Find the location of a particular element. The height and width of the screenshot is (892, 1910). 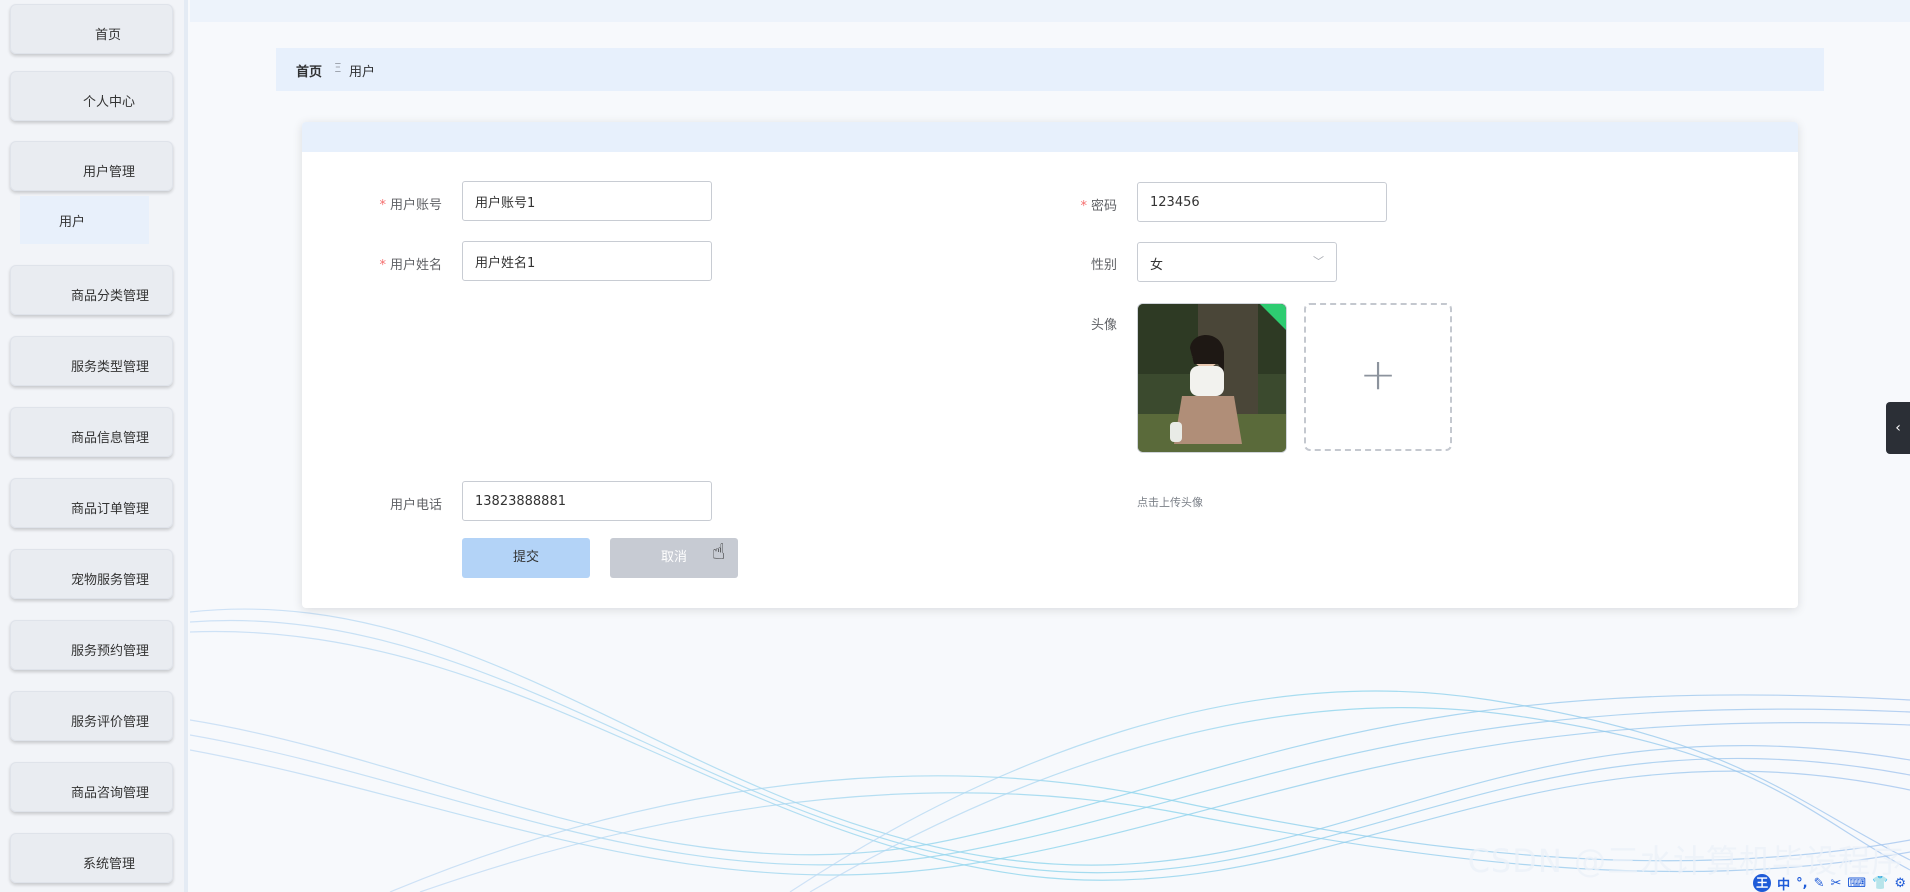

avatar-image is located at coordinates (1212, 378).